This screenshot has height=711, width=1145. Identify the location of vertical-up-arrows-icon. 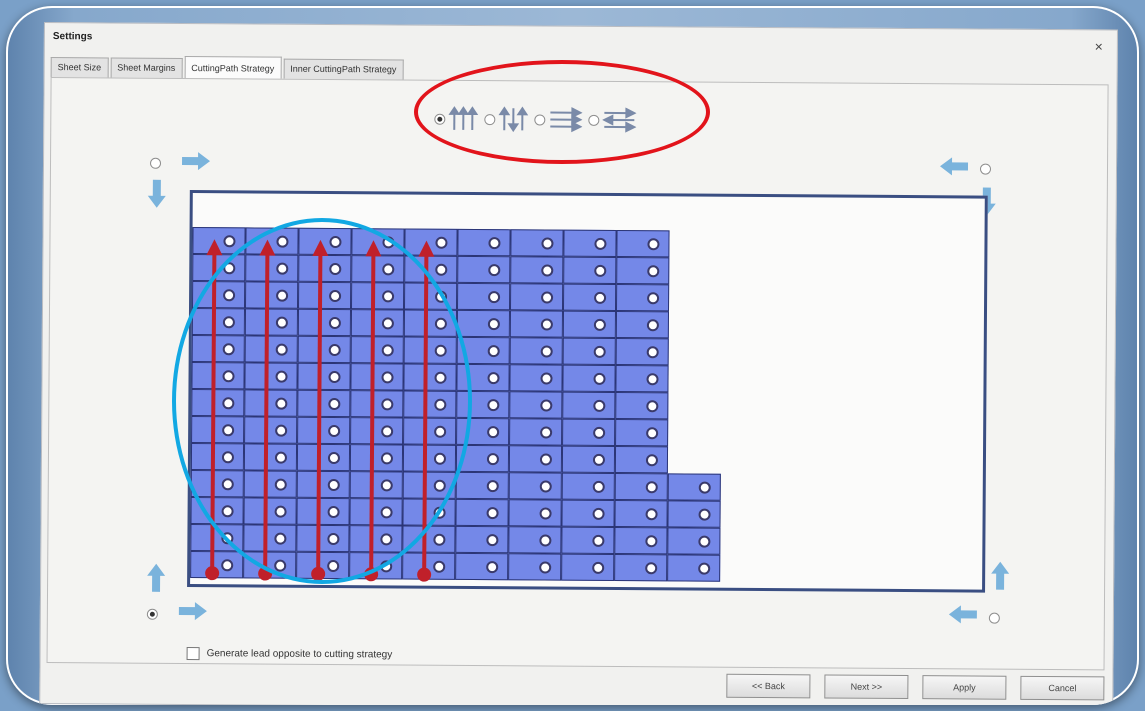
(463, 118).